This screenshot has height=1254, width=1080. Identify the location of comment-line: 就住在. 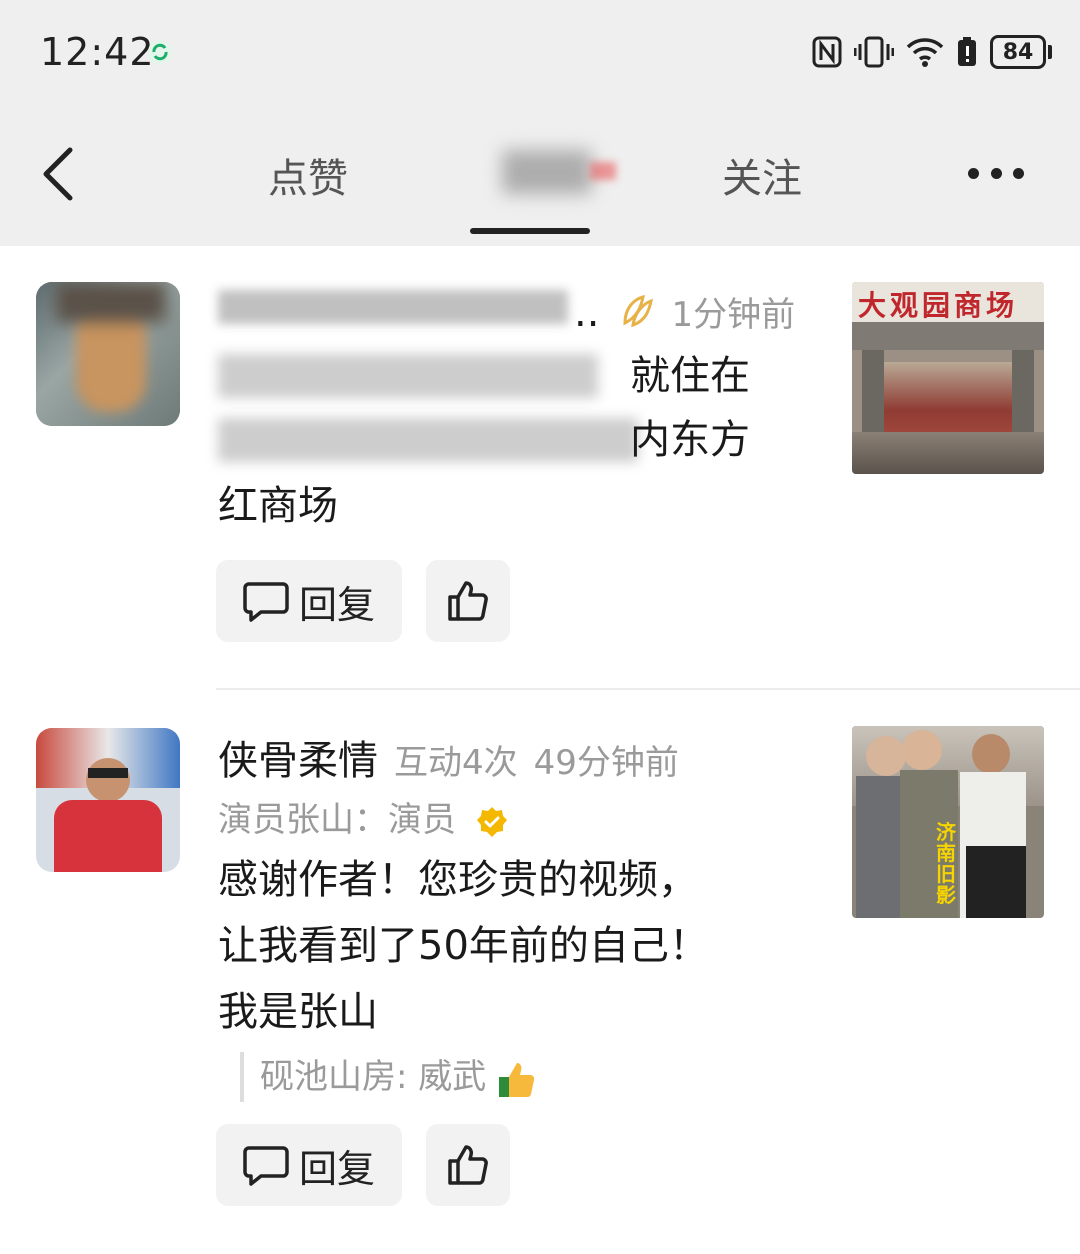
(690, 376).